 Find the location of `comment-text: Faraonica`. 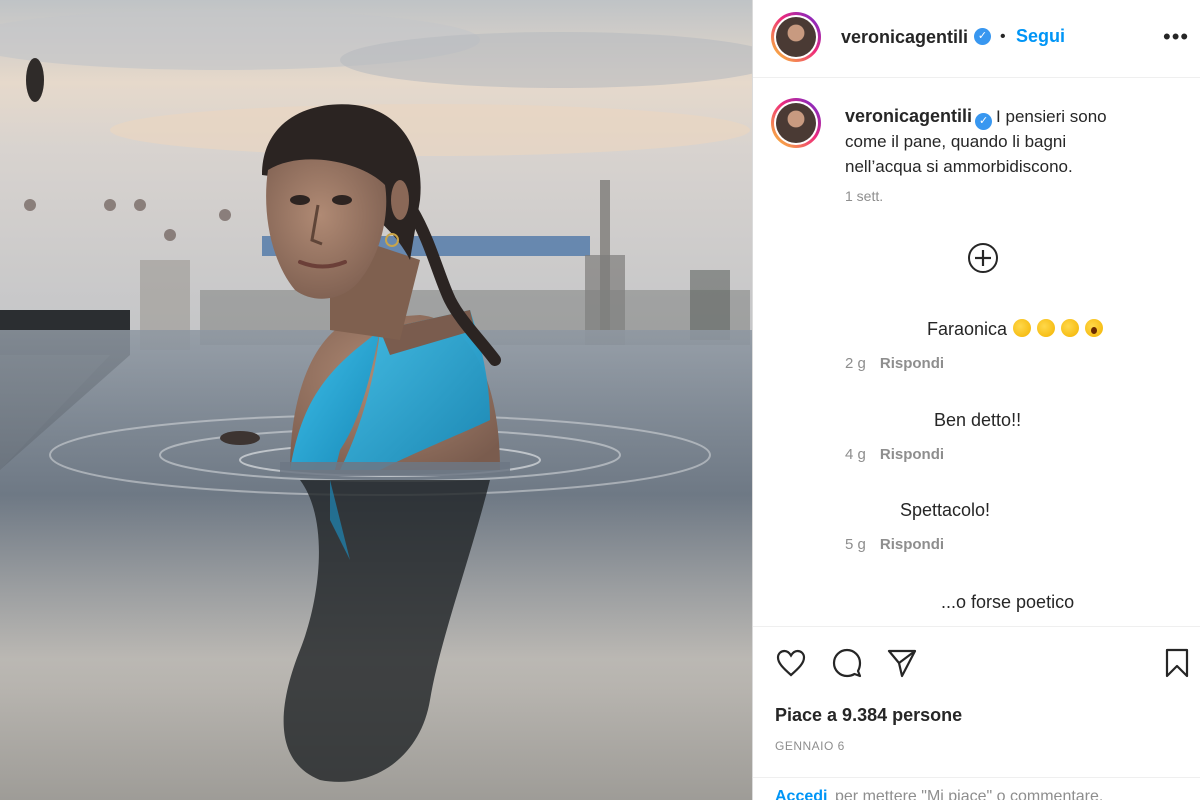

comment-text: Faraonica is located at coordinates (1015, 329).